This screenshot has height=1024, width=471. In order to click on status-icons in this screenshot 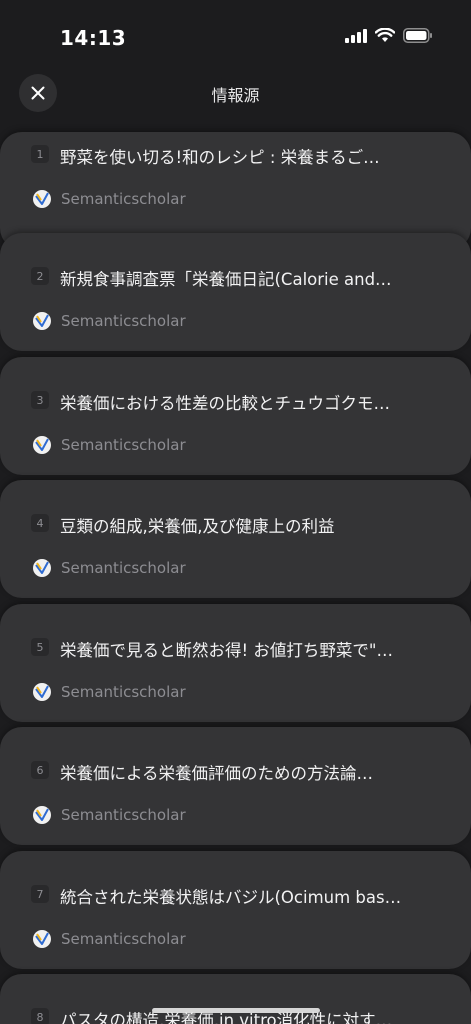, I will do `click(389, 35)`.